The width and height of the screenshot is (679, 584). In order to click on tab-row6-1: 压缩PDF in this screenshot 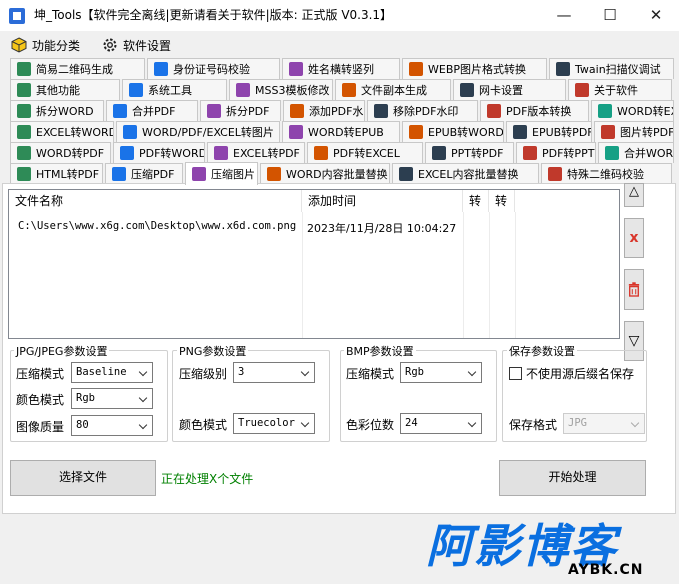, I will do `click(144, 173)`.